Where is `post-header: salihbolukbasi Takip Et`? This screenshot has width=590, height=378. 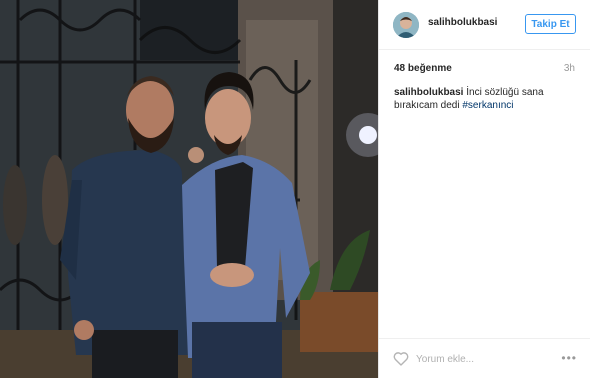 post-header: salihbolukbasi Takip Et is located at coordinates (484, 25).